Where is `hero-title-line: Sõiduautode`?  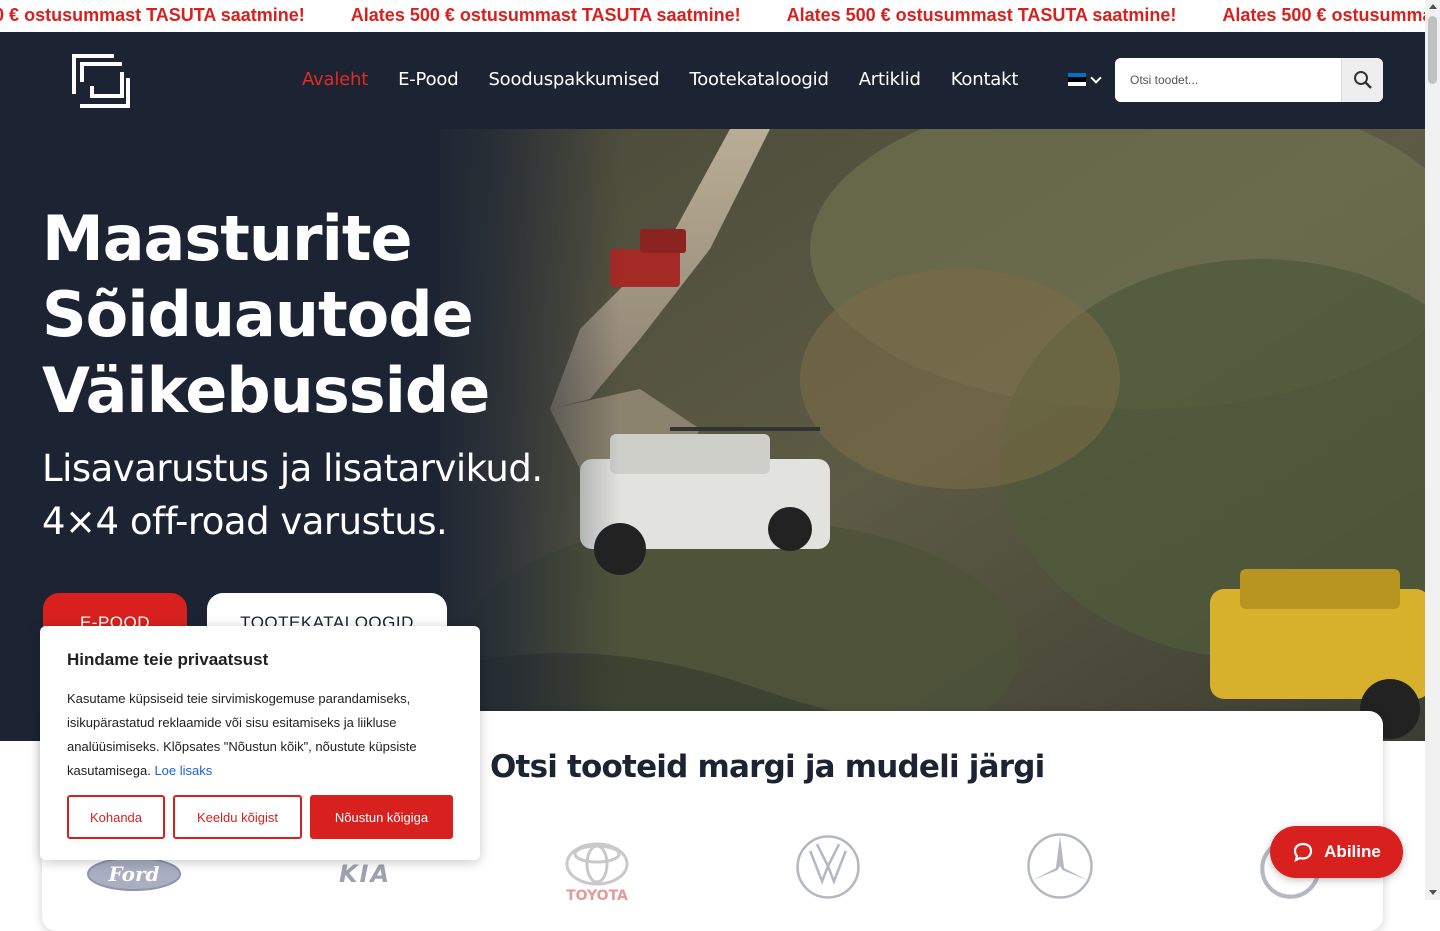 hero-title-line: Sõiduautode is located at coordinates (258, 314).